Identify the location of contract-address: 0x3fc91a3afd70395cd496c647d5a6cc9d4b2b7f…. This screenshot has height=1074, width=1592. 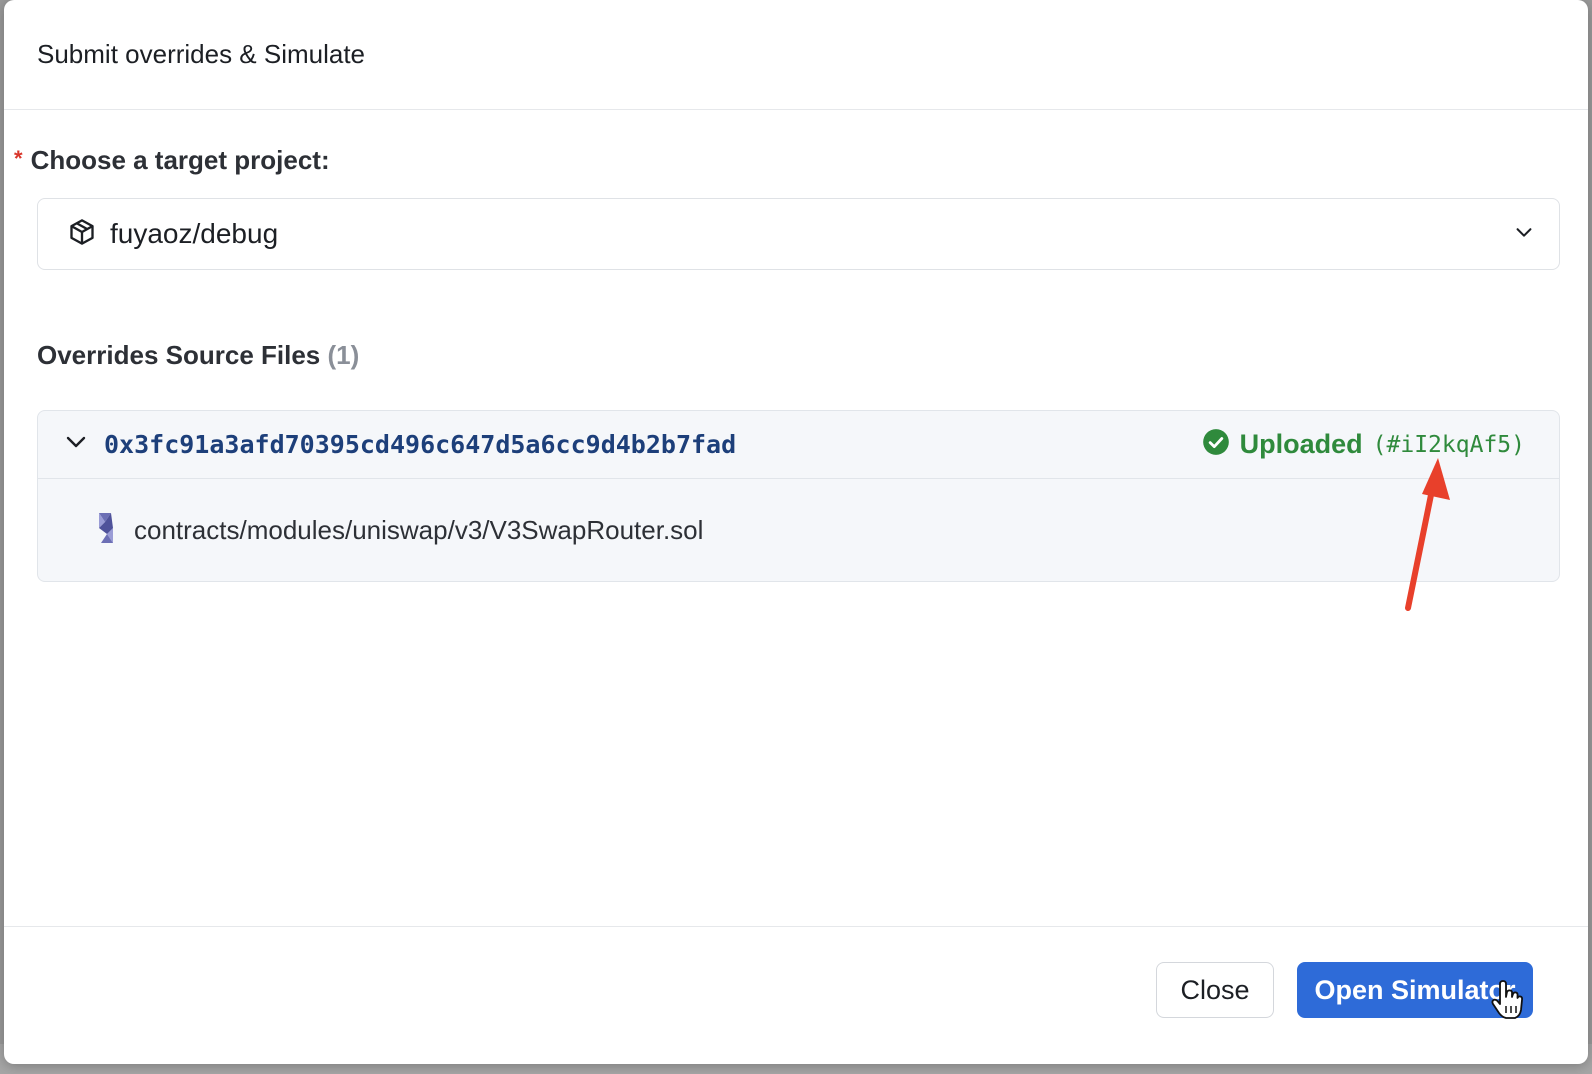
(420, 444).